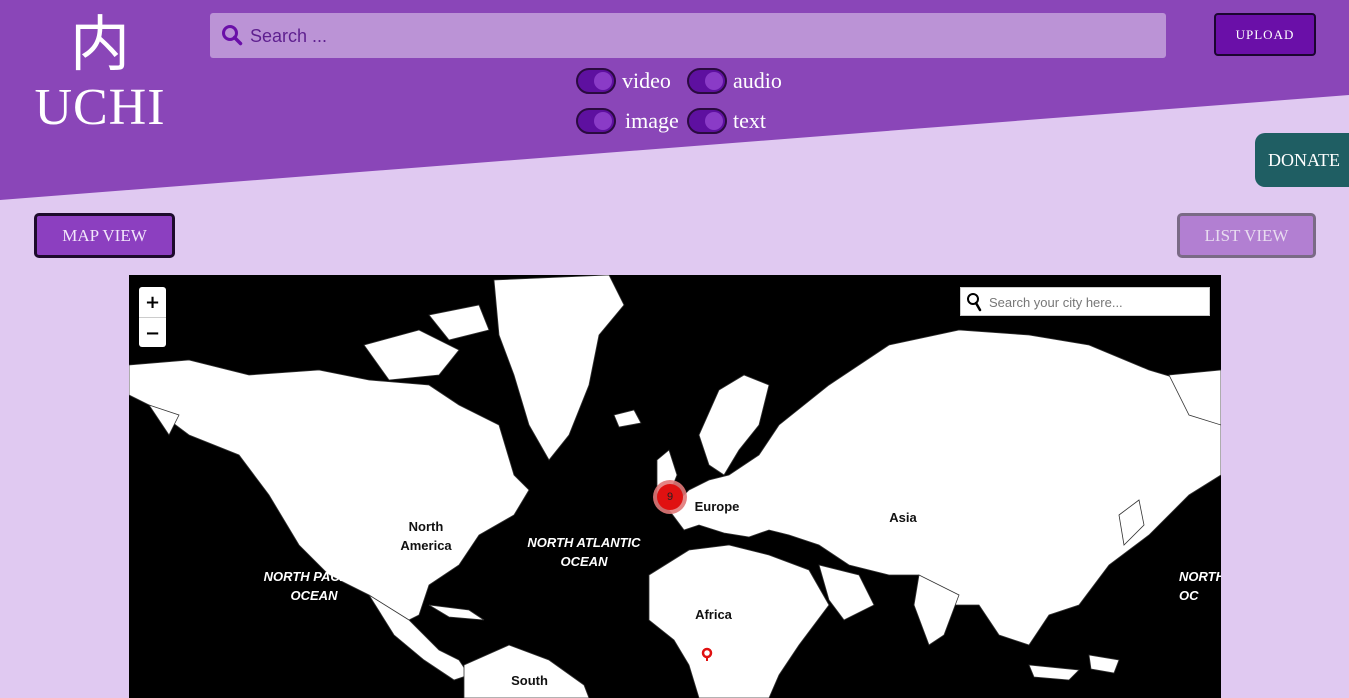 The width and height of the screenshot is (1349, 698). Describe the element at coordinates (1200, 586) in the screenshot. I see `label-north-pacific-east: NORTH OC` at that location.